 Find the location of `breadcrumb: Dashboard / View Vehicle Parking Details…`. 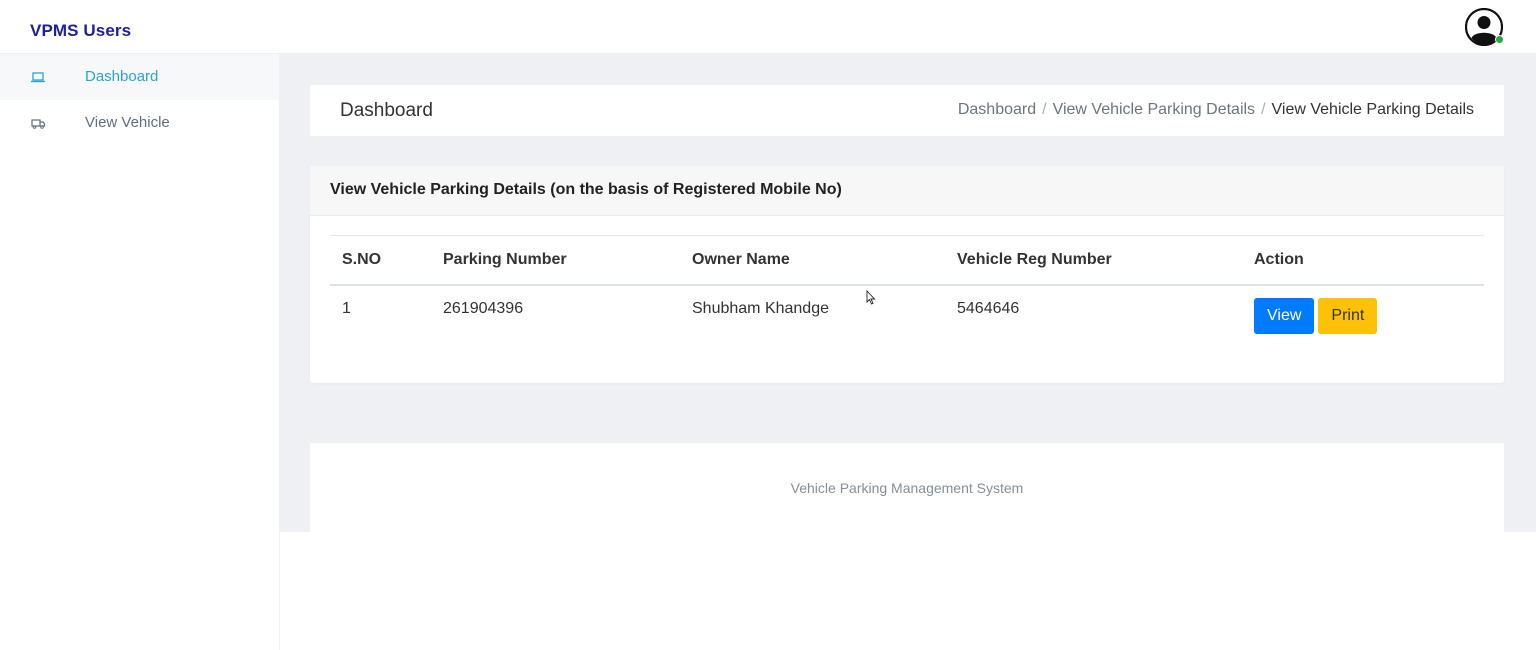

breadcrumb: Dashboard / View Vehicle Parking Details… is located at coordinates (1216, 110).